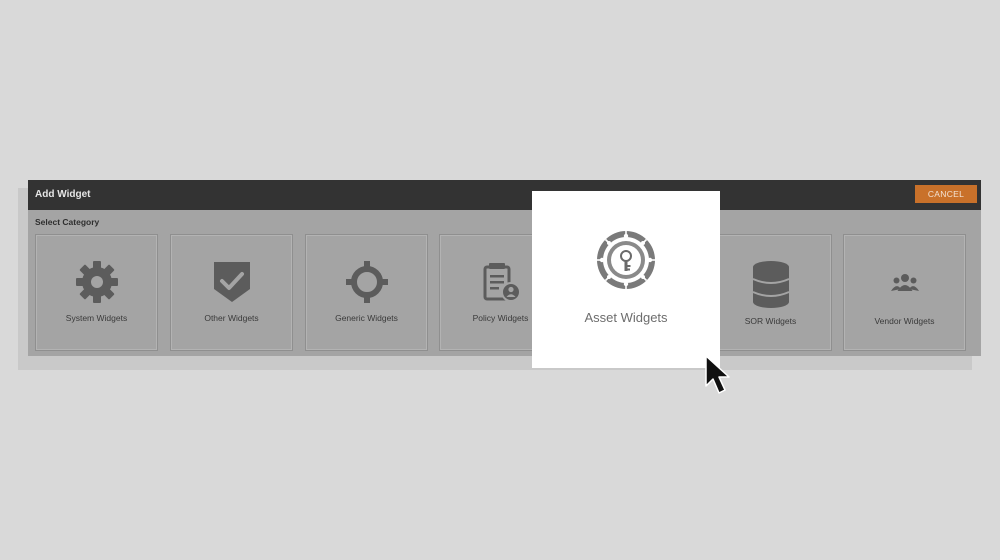 The height and width of the screenshot is (560, 1000). I want to click on category-label: Other Widgets, so click(231, 318).